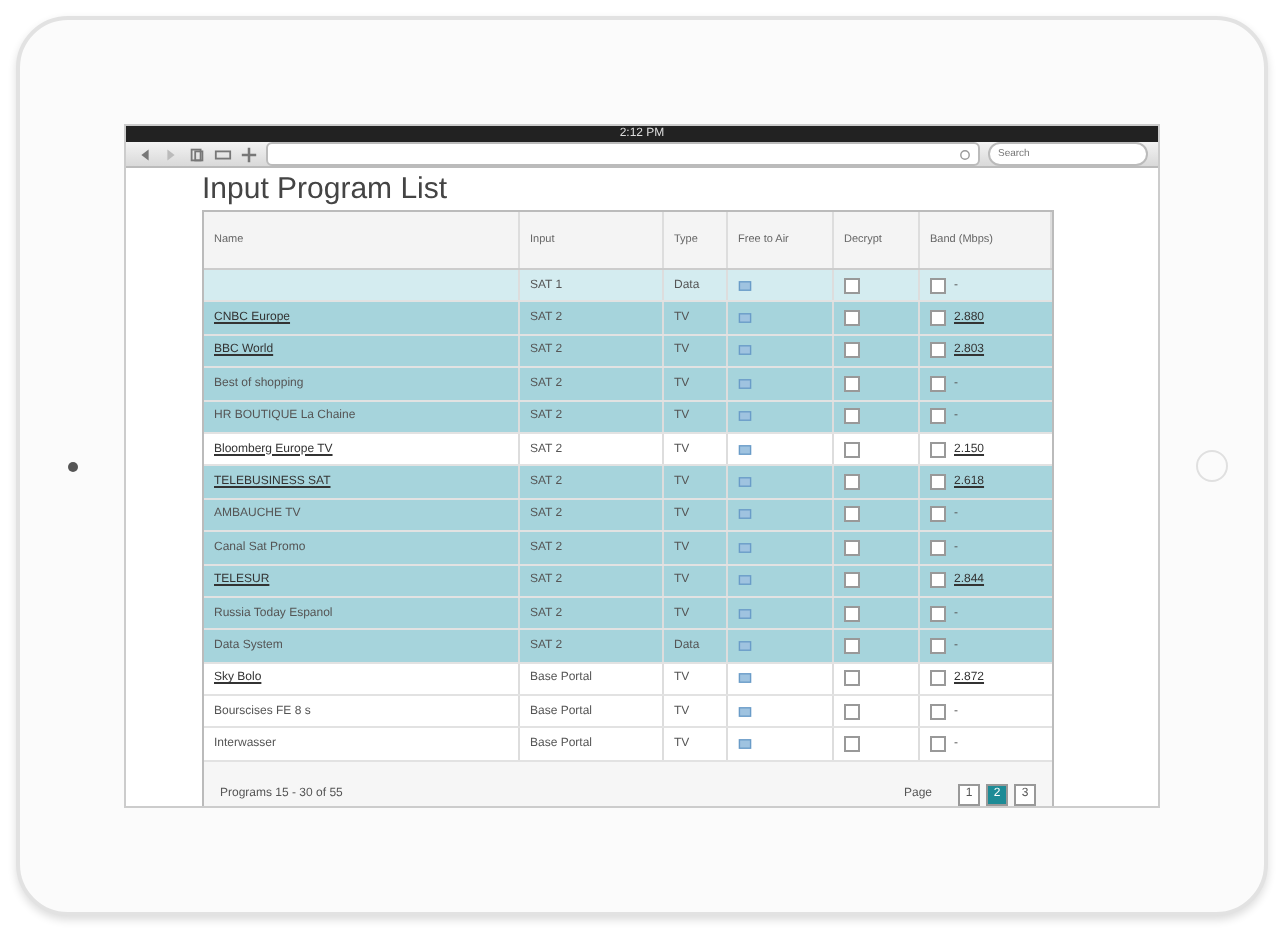 The image size is (1284, 942). I want to click on add-icon, so click(249, 154).